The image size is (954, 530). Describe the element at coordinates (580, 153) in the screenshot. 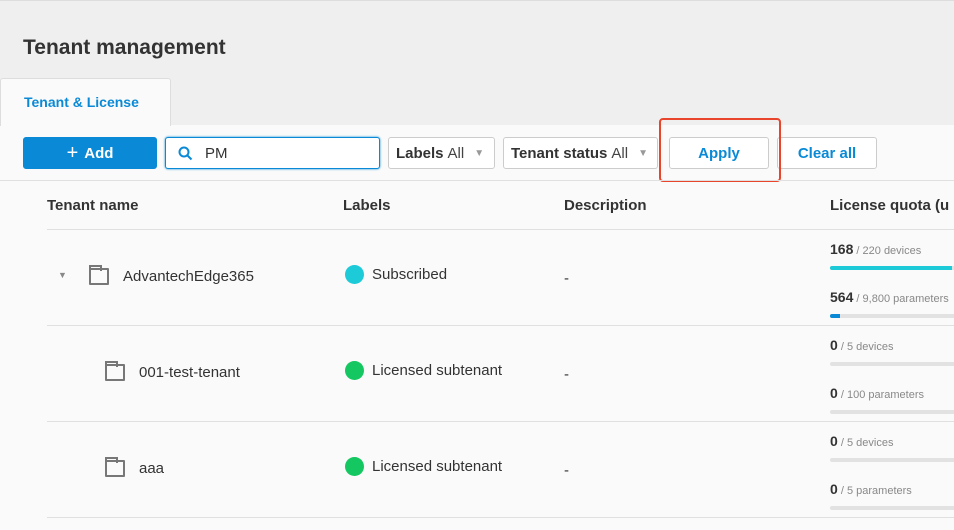

I see `tenant-status-filter: Tenant status All ▼` at that location.